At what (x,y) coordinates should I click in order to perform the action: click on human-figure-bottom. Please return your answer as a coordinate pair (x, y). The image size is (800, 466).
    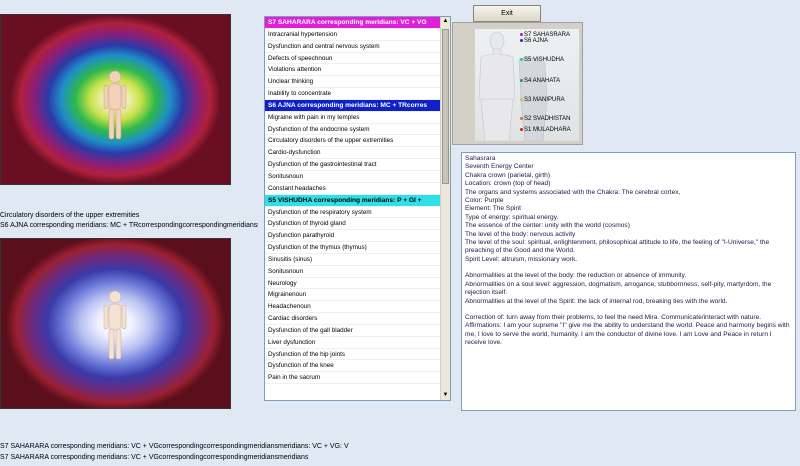
    Looking at the image, I should click on (115, 325).